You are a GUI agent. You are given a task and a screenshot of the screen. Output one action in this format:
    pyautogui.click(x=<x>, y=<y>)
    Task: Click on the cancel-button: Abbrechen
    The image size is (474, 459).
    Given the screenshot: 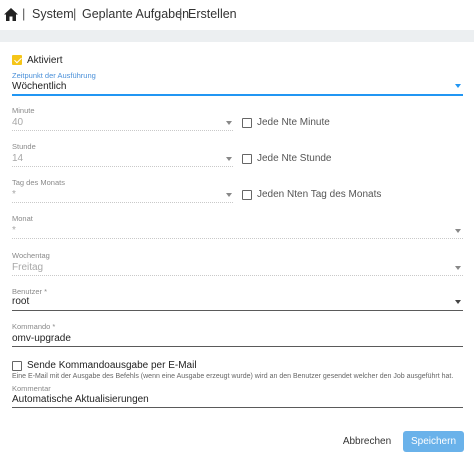 What is the action you would take?
    pyautogui.click(x=367, y=441)
    